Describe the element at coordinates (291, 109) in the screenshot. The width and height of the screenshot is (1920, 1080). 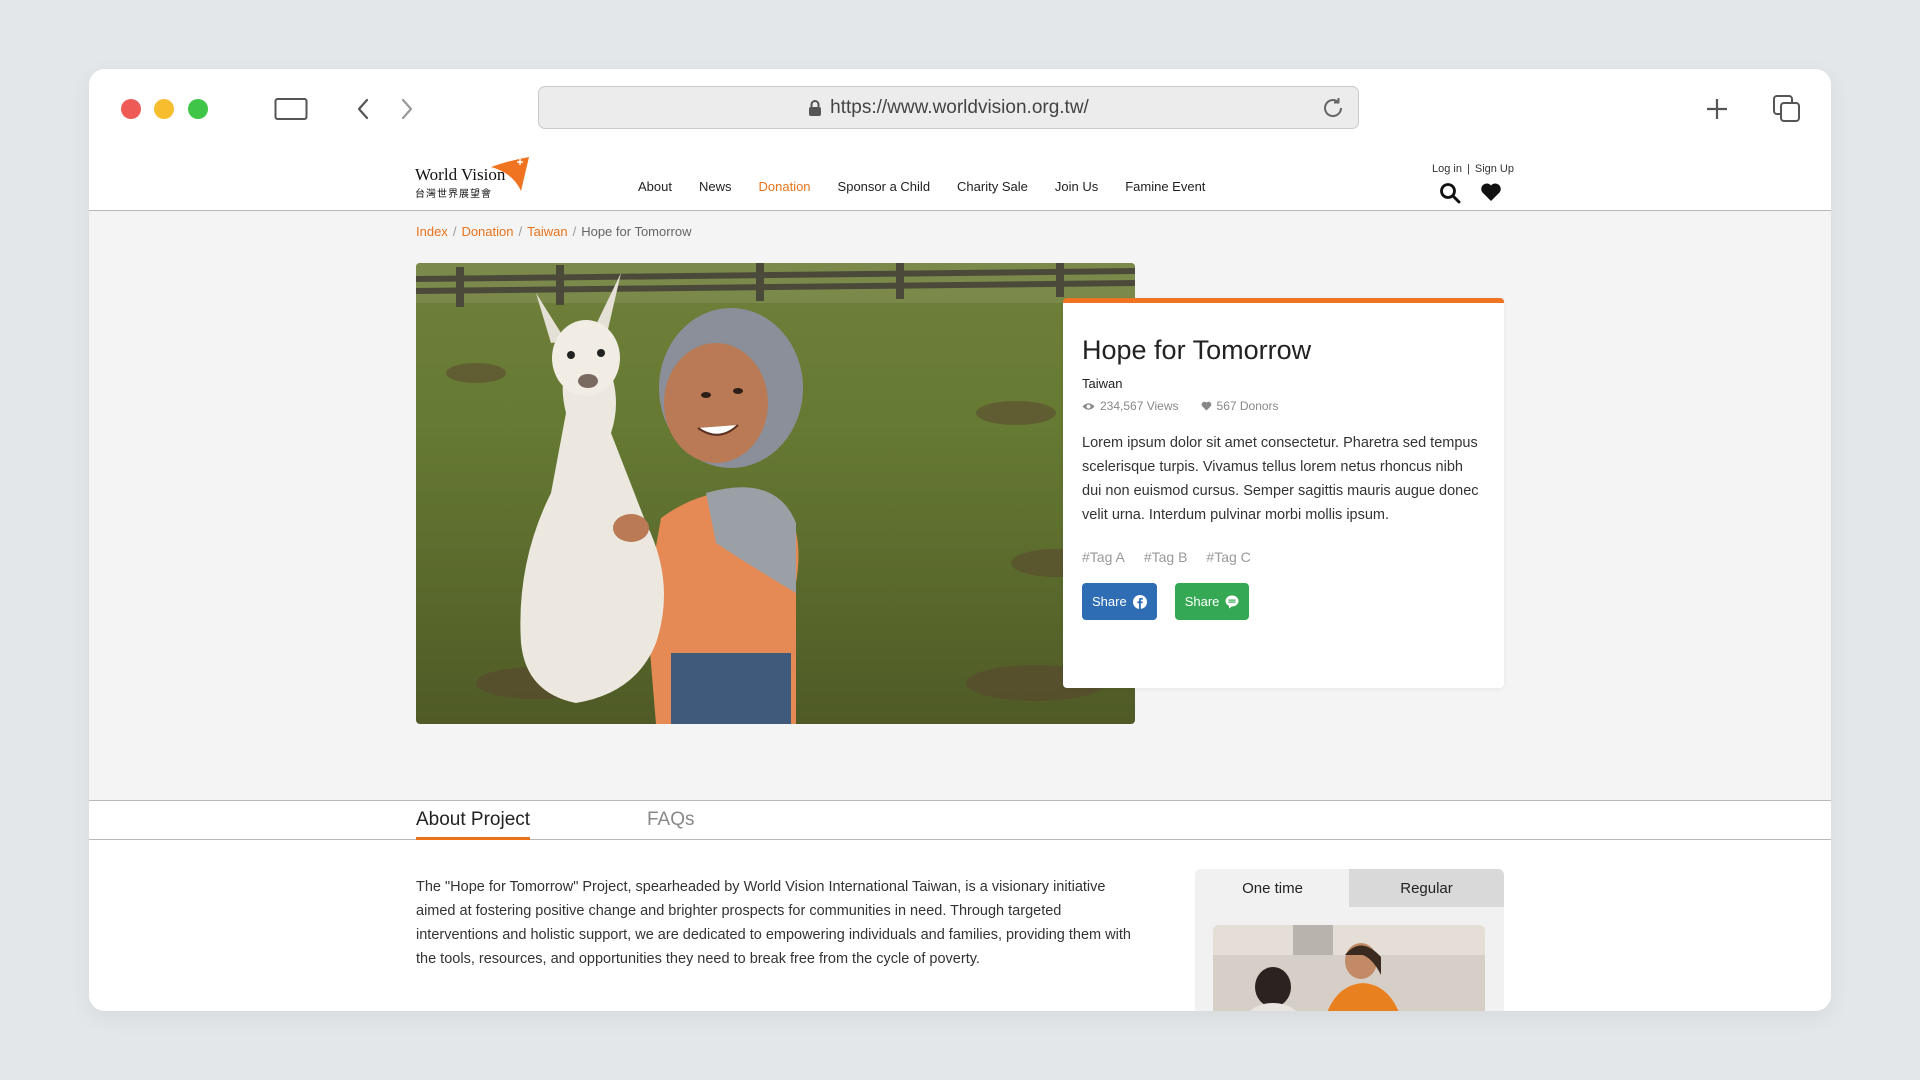
I see `sidebar-toggle-icon` at that location.